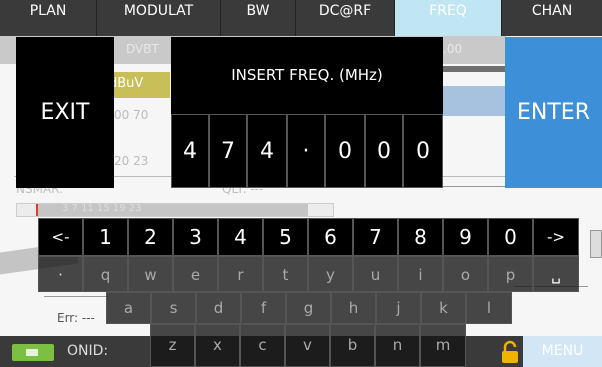  I want to click on tab-bar: PLAN MODULAT BW DC@RF FREQ CHAN, so click(301, 18).